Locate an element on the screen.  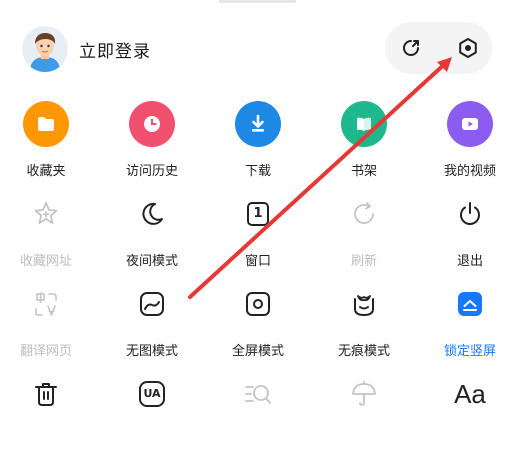
menu-item-label: 收藏夹 is located at coordinates (46, 171).